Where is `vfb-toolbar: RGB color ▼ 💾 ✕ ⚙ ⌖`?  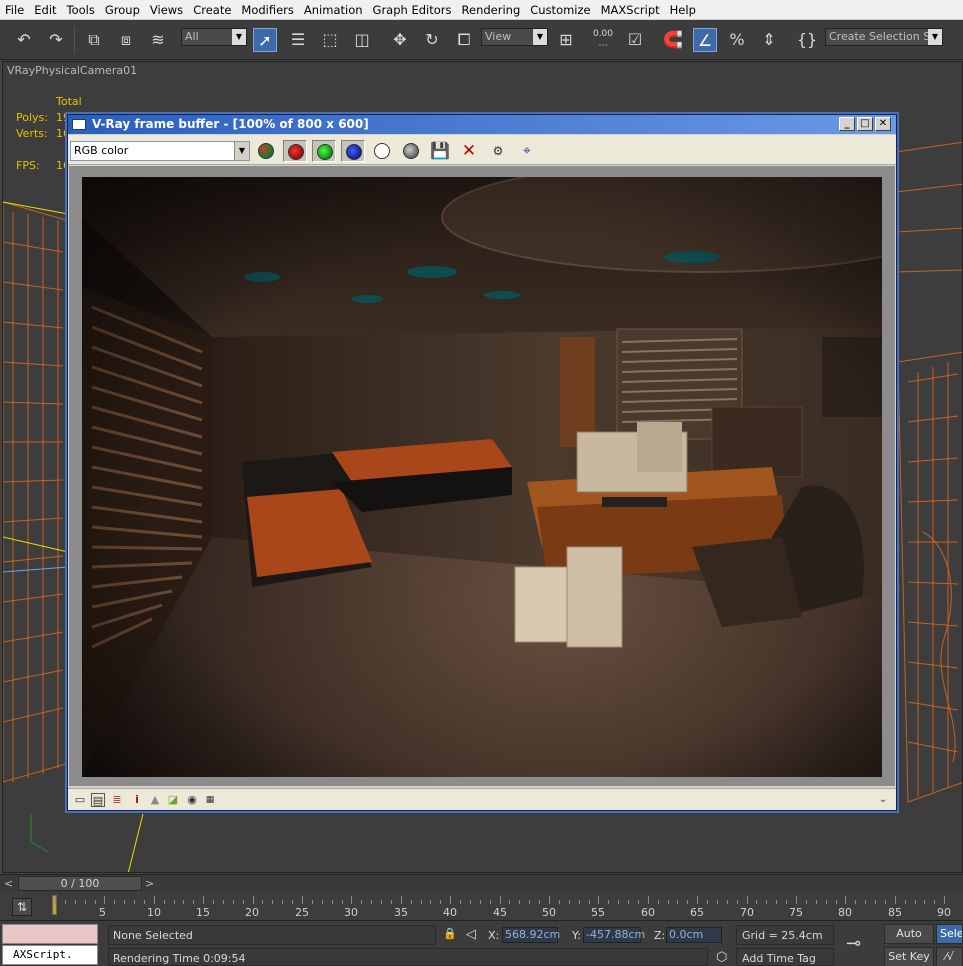
vfb-toolbar: RGB color ▼ 💾 ✕ ⚙ ⌖ is located at coordinates (482, 150).